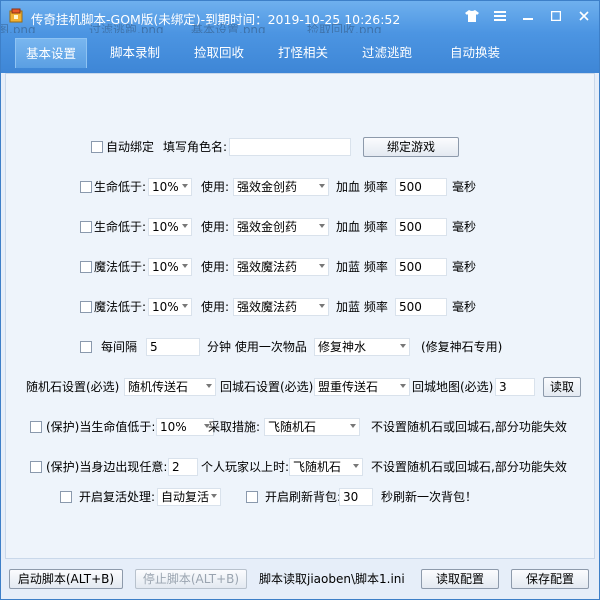 Image resolution: width=600 pixels, height=600 pixels. What do you see at coordinates (362, 387) in the screenshot?
I see `return-stone-select: 盟重传送石` at bounding box center [362, 387].